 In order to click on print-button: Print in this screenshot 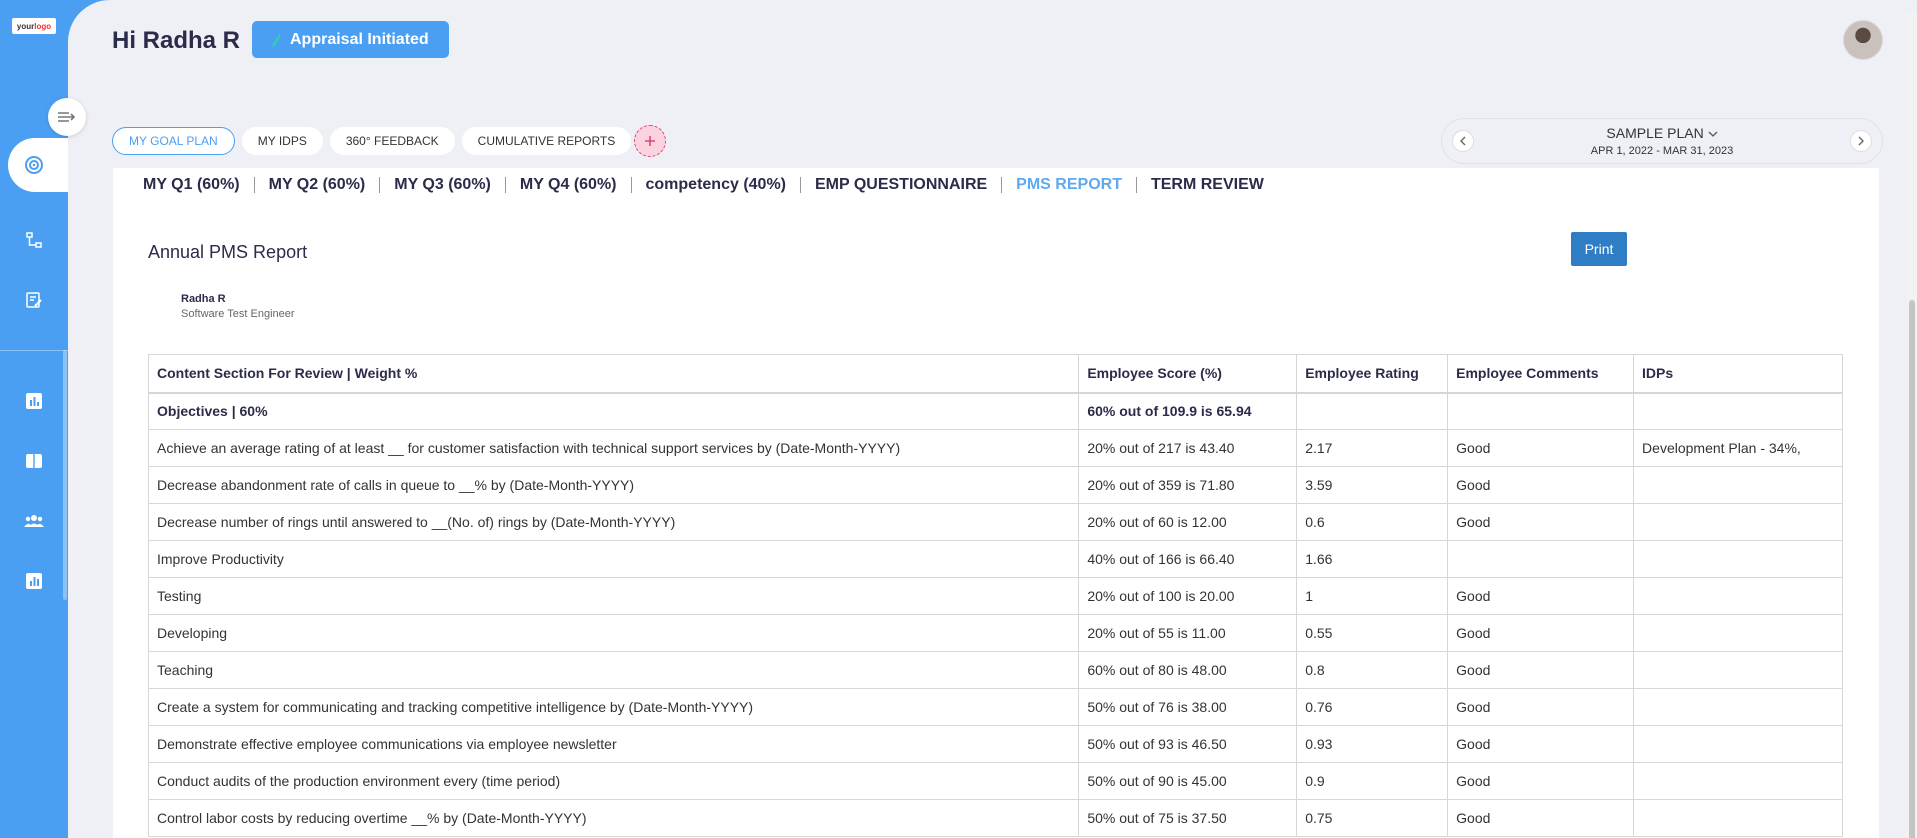, I will do `click(1599, 249)`.